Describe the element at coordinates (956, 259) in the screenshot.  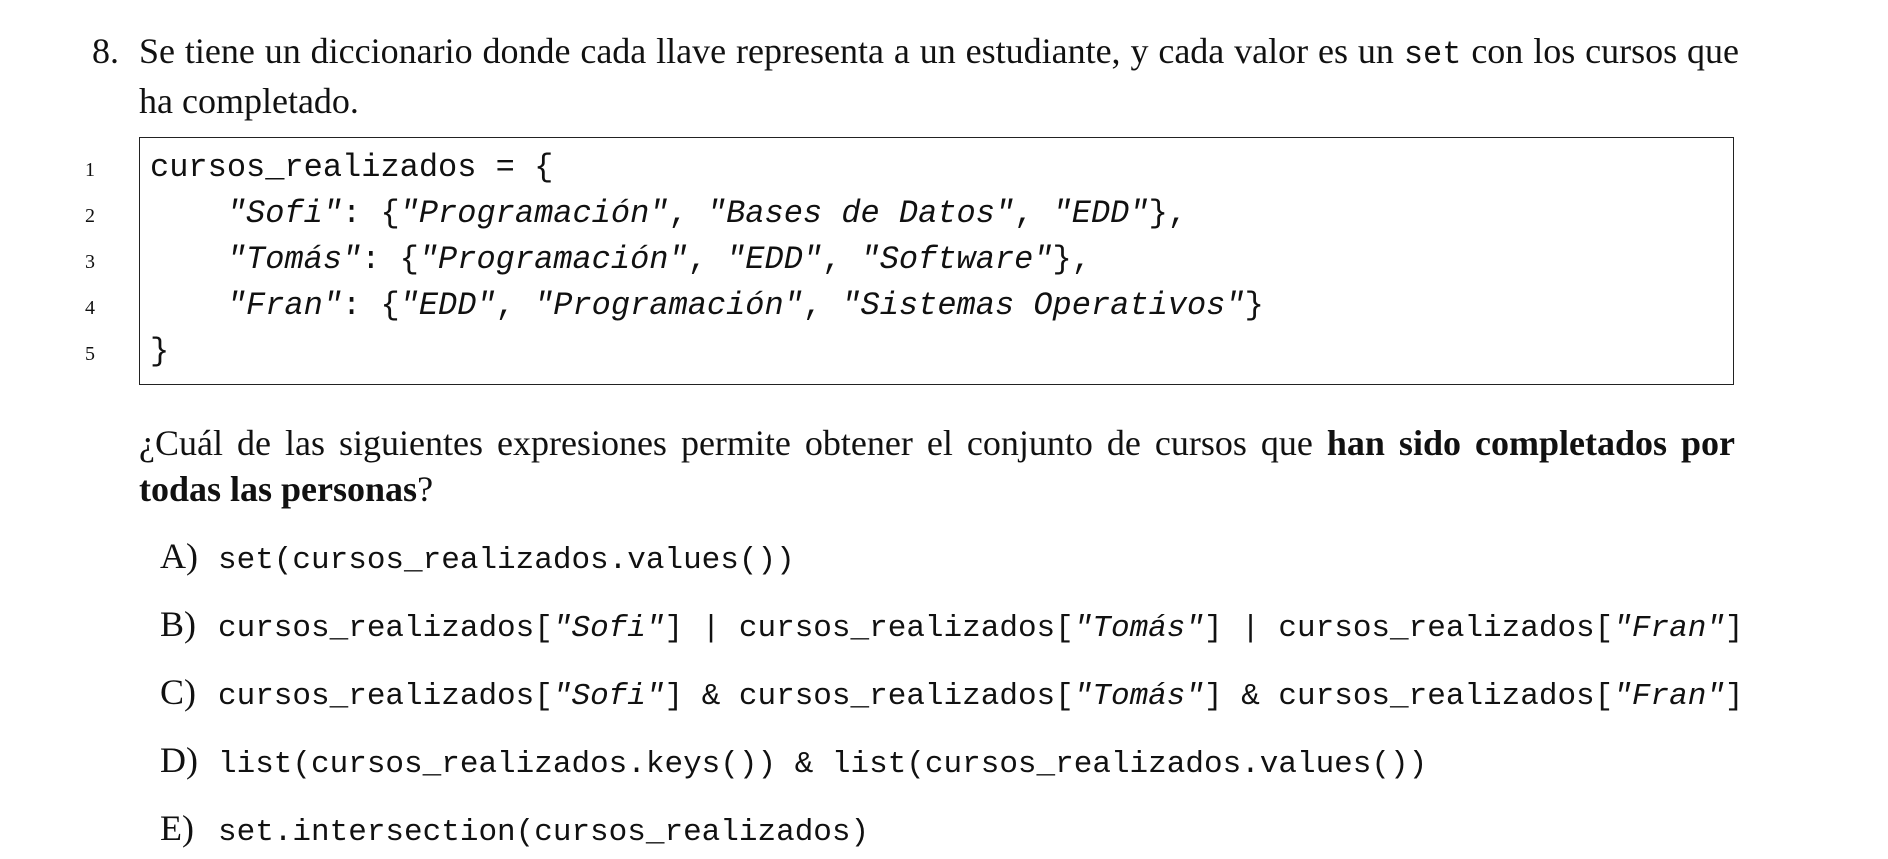
I see `code-string: "Software"` at that location.